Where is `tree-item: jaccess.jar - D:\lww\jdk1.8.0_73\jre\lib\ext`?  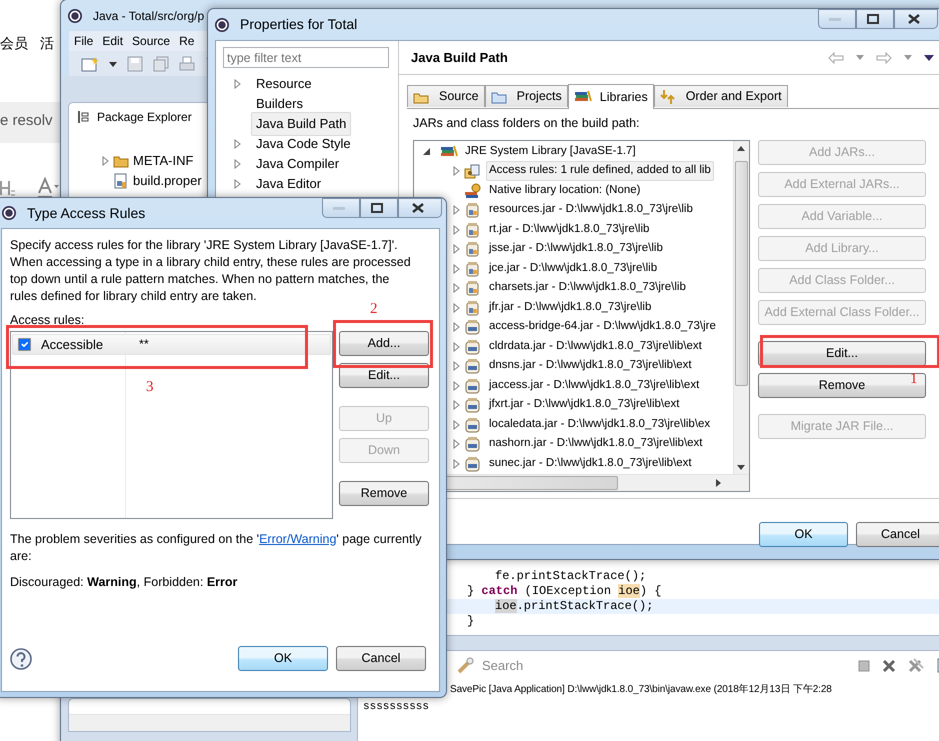
tree-item: jaccess.jar - D:\lww\jdk1.8.0_73\jre\lib\ext is located at coordinates (594, 386).